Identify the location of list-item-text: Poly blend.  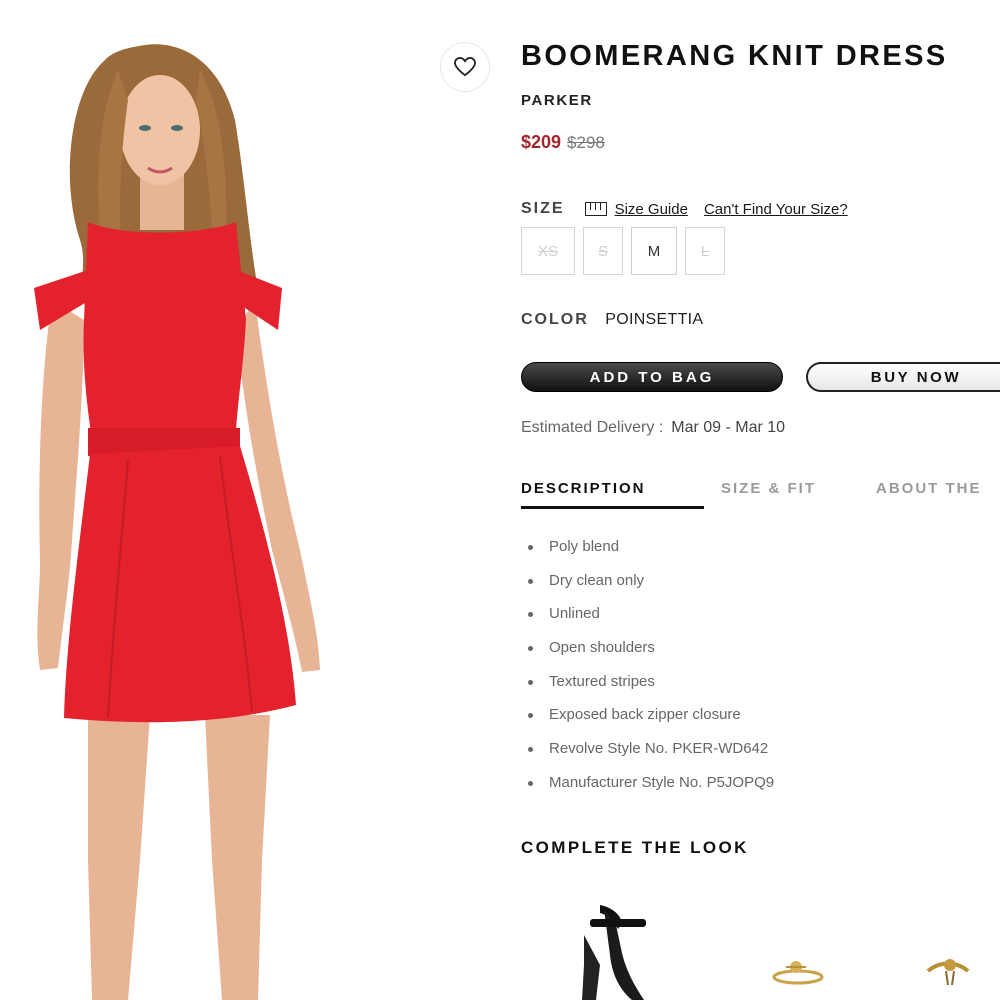
(584, 546).